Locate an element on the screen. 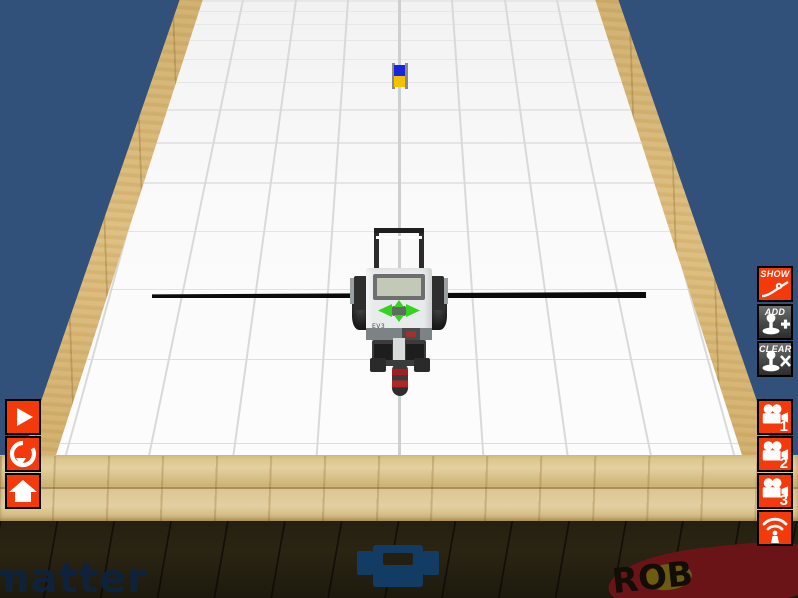 This screenshot has height=598, width=798. trail-show-icon is located at coordinates (775, 289).